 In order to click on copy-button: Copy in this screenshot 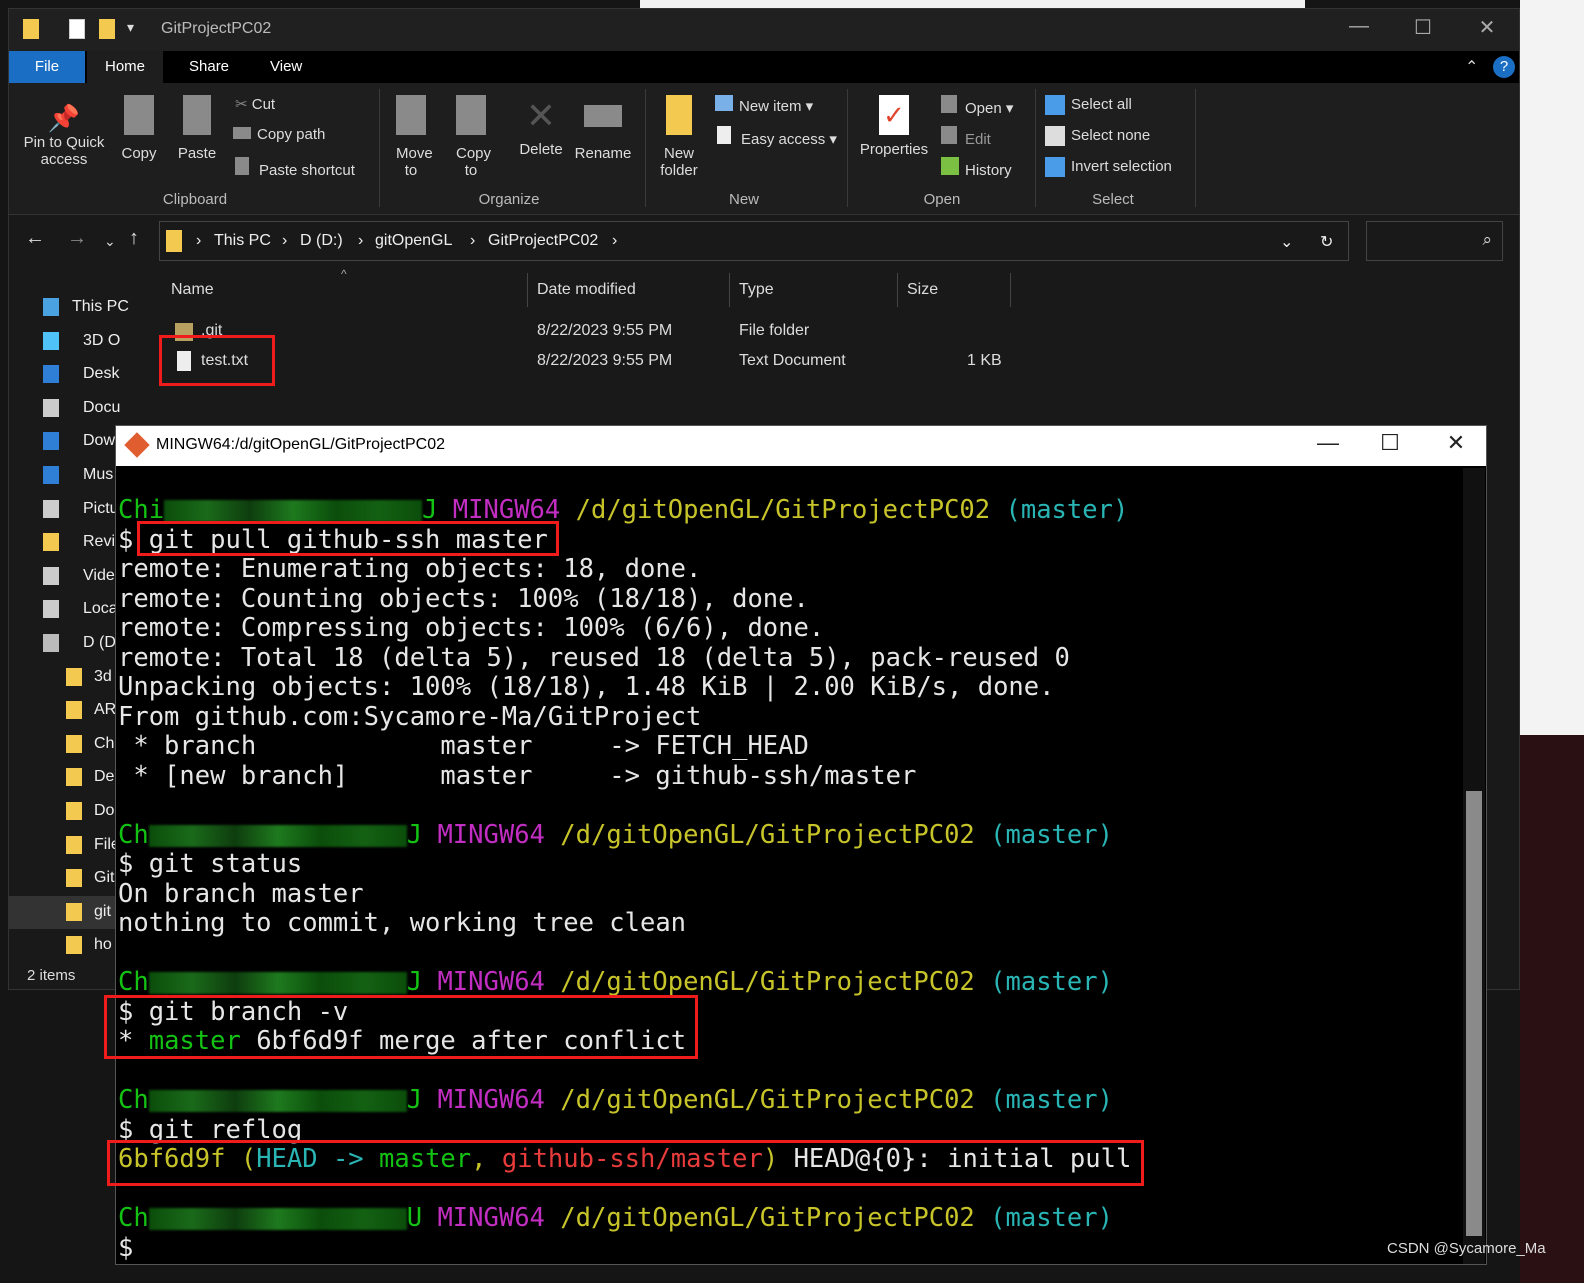, I will do `click(139, 128)`.